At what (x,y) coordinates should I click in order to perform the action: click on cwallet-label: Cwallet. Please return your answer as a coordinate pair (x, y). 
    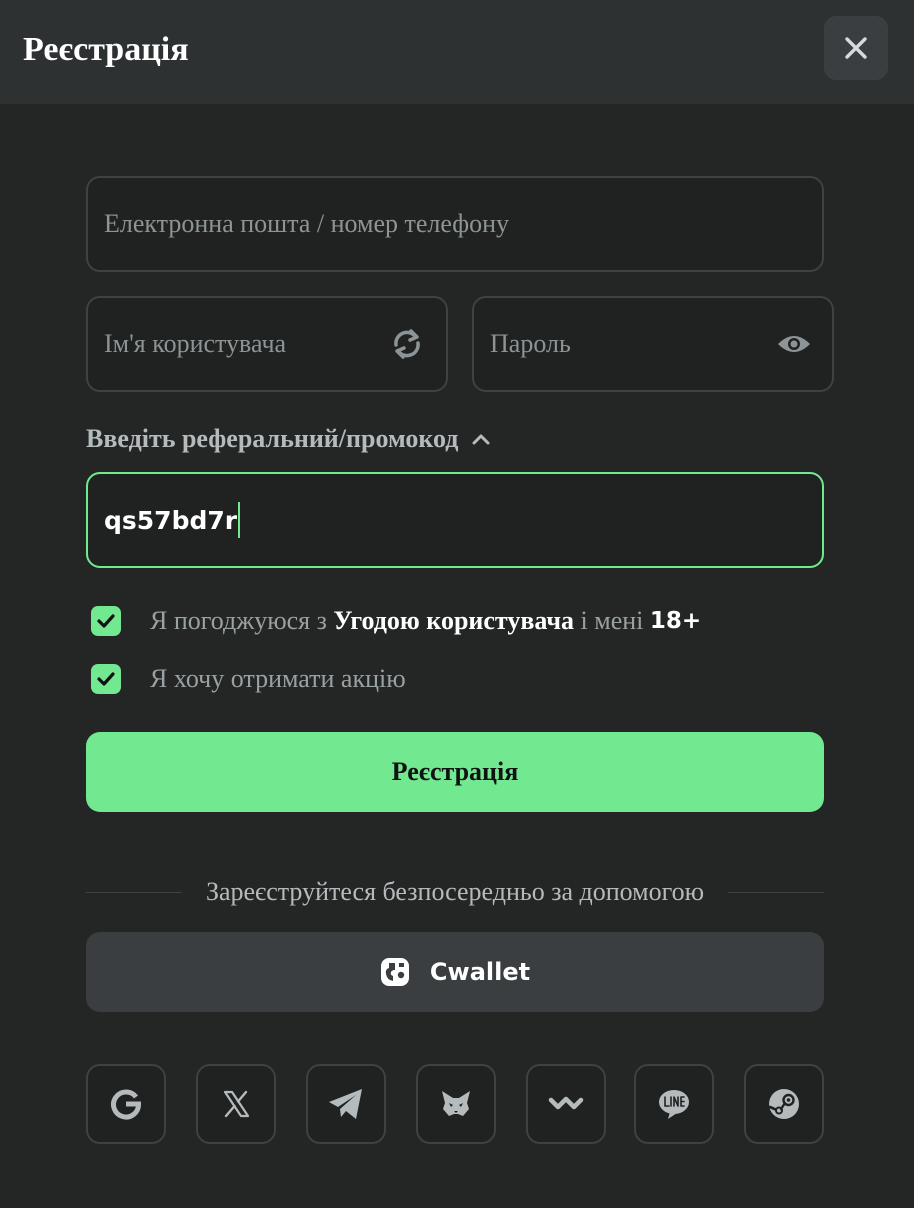
    Looking at the image, I should click on (480, 972).